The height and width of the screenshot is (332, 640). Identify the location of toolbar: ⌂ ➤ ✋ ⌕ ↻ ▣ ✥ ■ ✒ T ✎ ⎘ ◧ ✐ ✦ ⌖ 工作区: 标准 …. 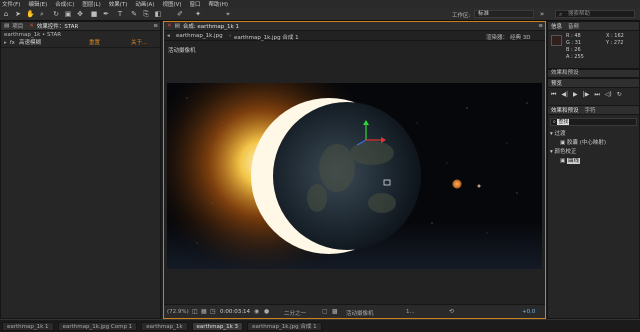
(320, 14).